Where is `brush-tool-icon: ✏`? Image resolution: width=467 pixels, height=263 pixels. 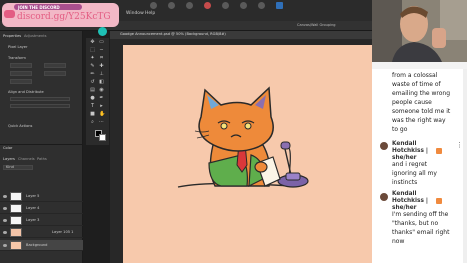 brush-tool-icon: ✏ is located at coordinates (92, 74).